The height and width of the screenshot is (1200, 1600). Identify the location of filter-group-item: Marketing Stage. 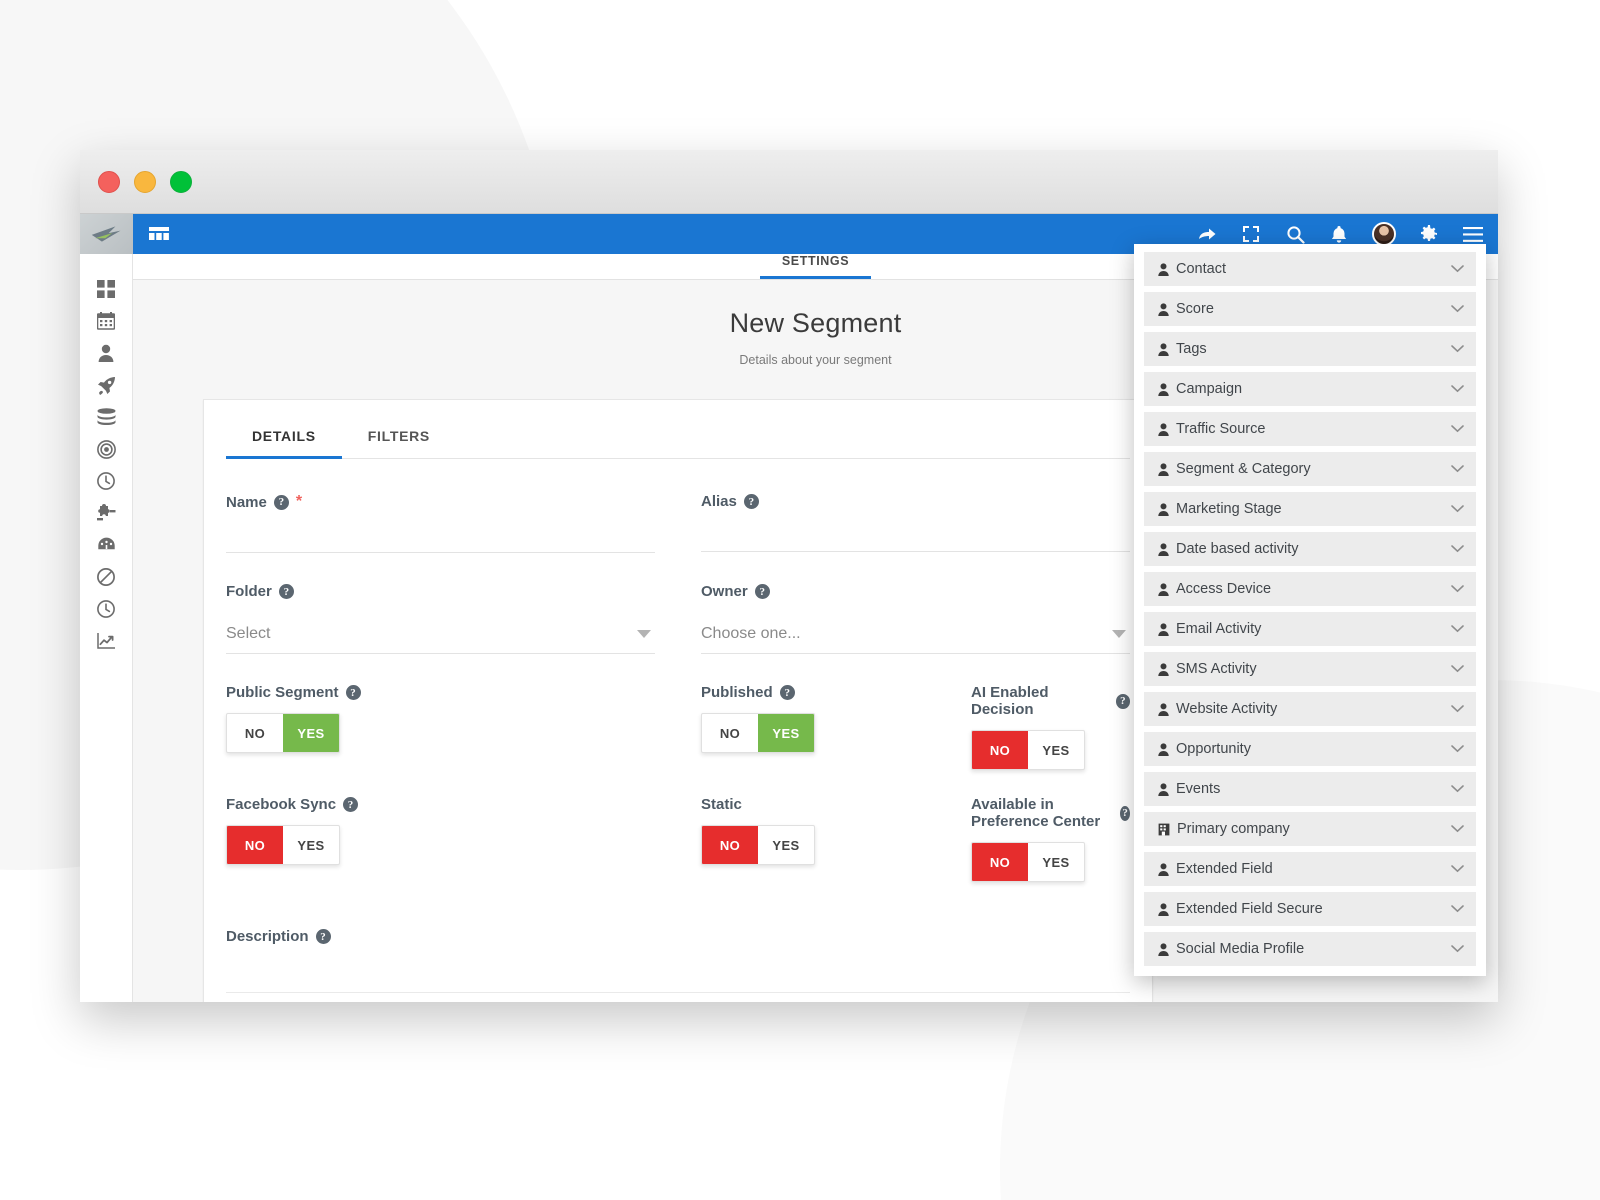
(1310, 509).